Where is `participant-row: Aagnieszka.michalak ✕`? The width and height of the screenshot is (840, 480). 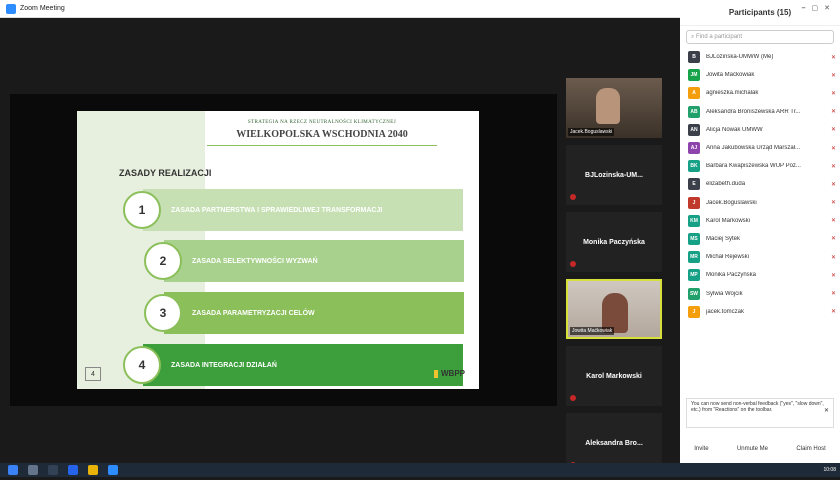
participant-row: Aagnieszka.michalak ✕ is located at coordinates (760, 93).